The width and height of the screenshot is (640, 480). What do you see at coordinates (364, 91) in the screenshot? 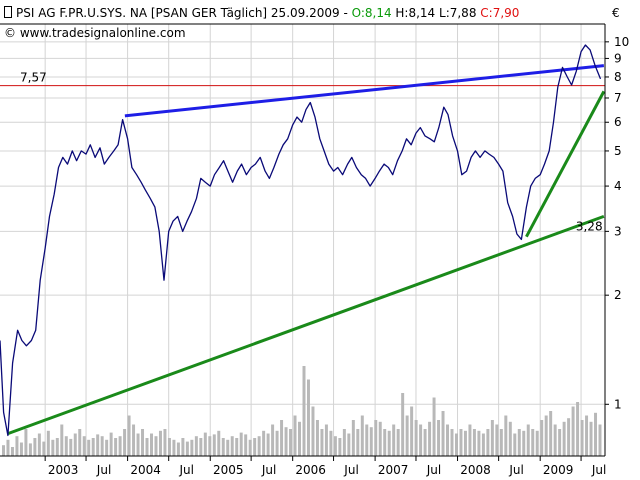
I see `trendline-resistance` at bounding box center [364, 91].